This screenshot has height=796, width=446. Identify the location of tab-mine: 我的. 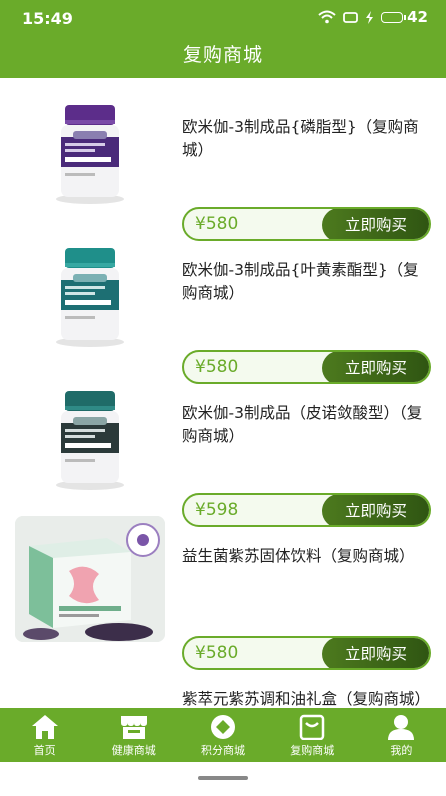
(401, 735).